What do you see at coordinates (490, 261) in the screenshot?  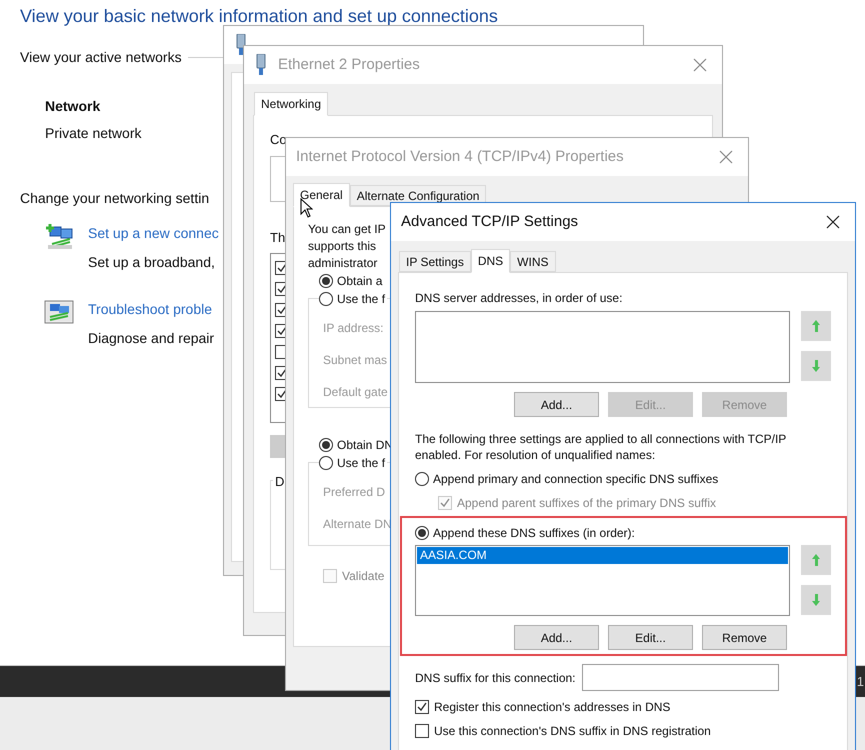 I see `tab: DNS` at bounding box center [490, 261].